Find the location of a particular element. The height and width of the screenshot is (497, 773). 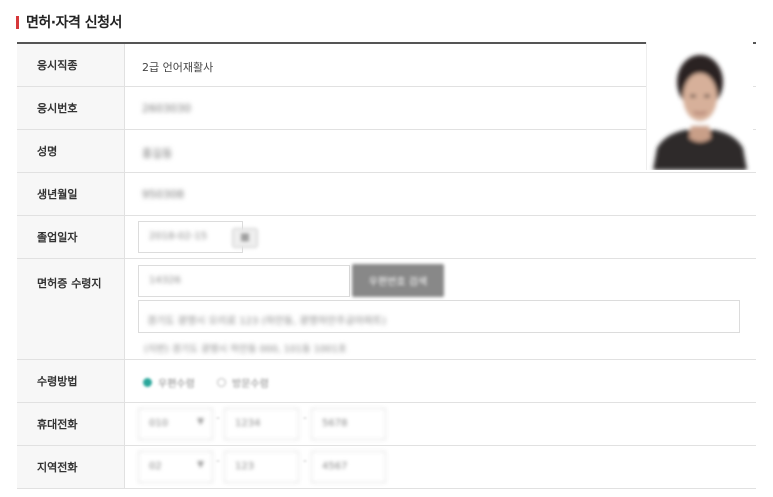

zipcode-value: 14326 is located at coordinates (165, 280).